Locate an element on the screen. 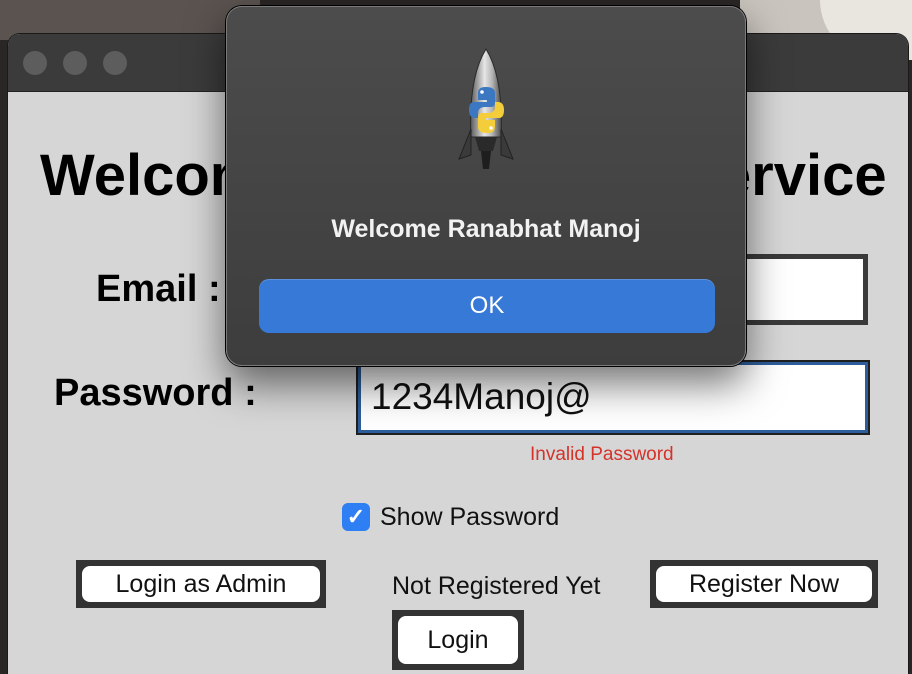 This screenshot has height=674, width=912. login-frame: Login is located at coordinates (458, 640).